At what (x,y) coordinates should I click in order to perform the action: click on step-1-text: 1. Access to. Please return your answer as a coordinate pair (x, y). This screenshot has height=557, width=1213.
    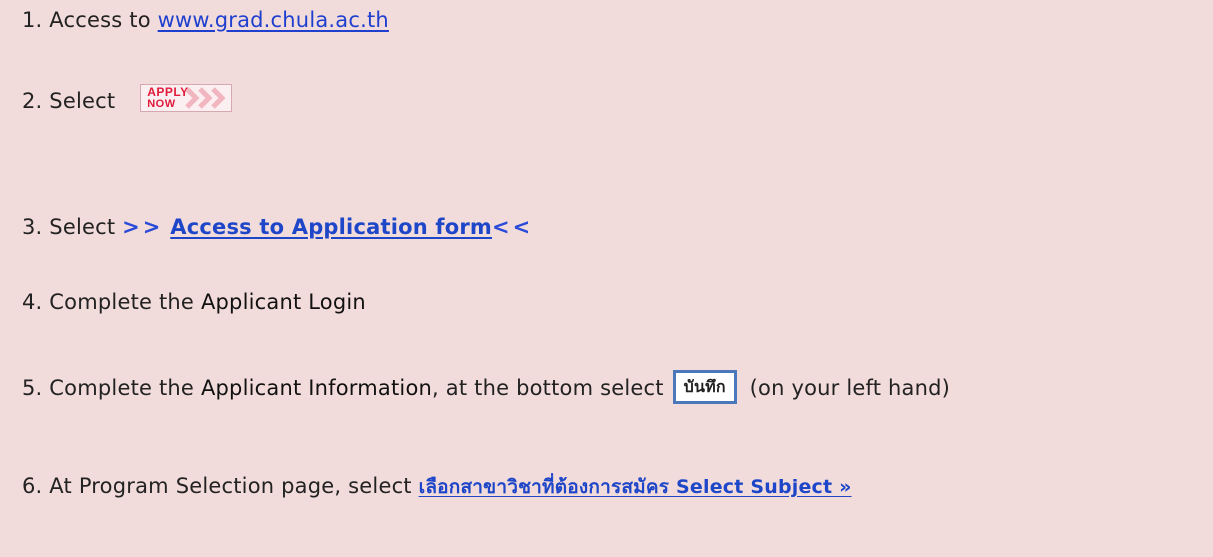
    Looking at the image, I should click on (90, 20).